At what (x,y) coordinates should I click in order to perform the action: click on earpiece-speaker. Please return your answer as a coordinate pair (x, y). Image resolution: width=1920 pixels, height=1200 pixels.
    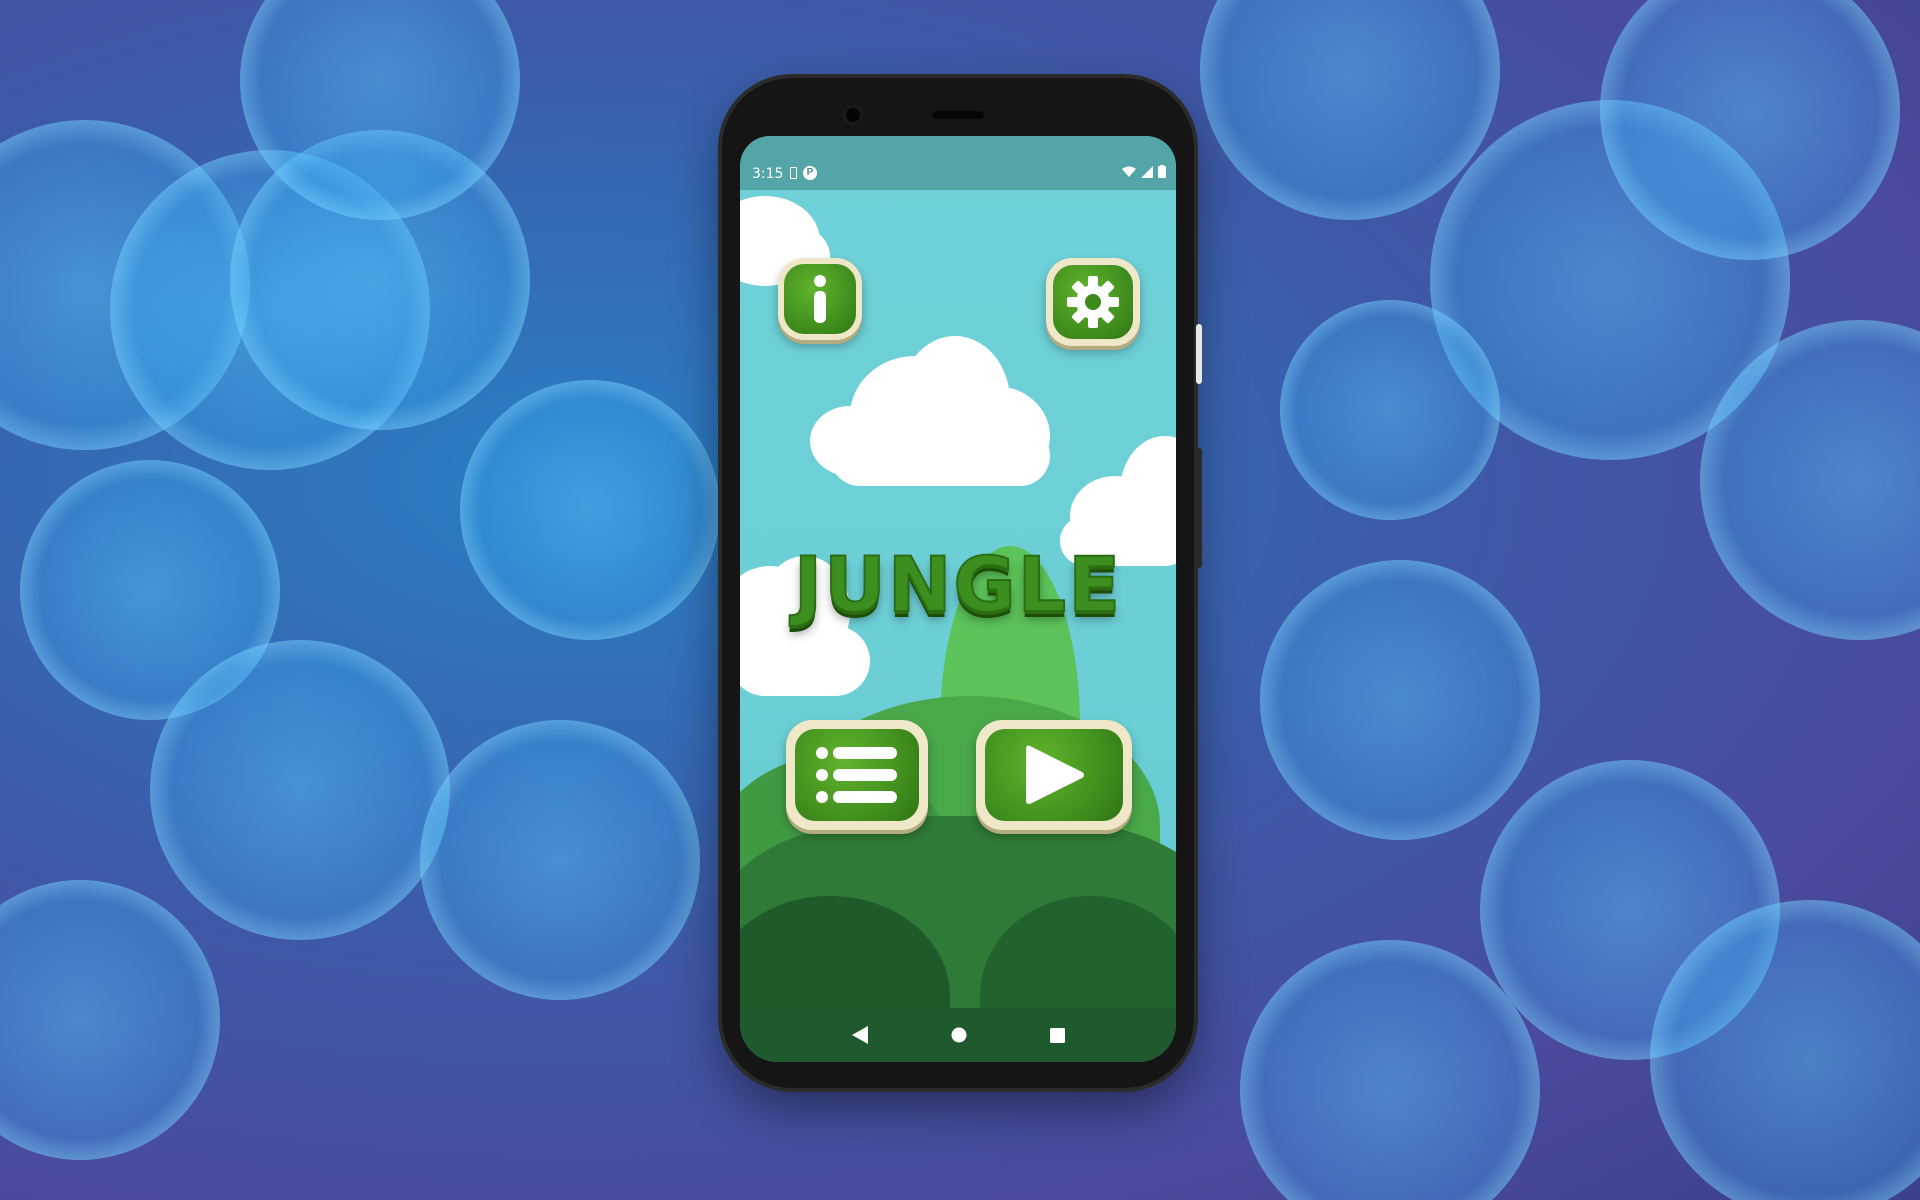
    Looking at the image, I should click on (958, 115).